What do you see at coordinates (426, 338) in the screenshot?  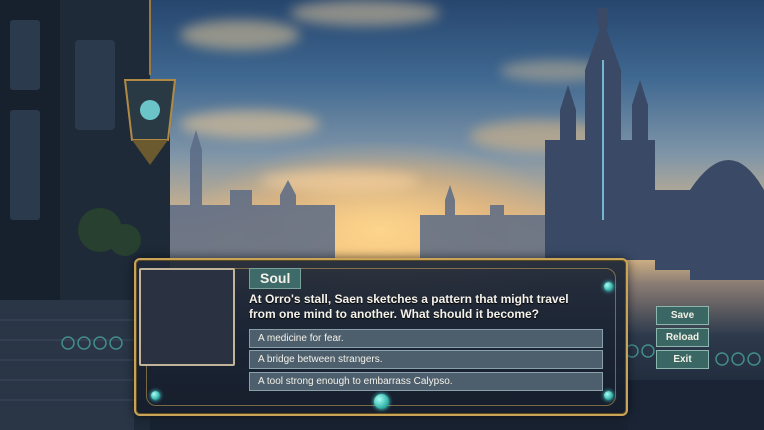 I see `choice-option-1: A medicine for fear.` at bounding box center [426, 338].